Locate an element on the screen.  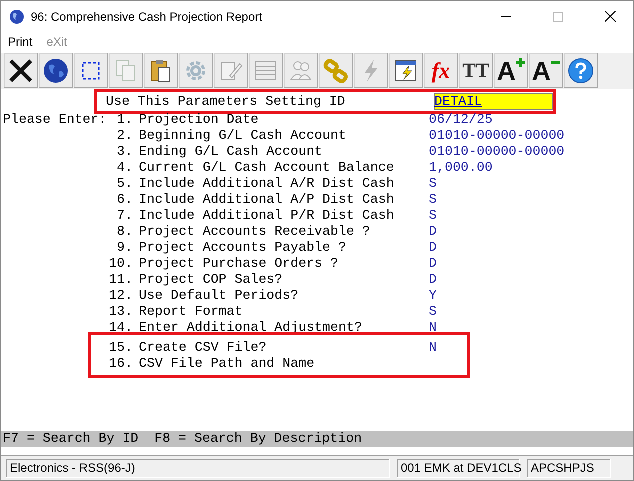
menu-item: Print is located at coordinates (20, 41).